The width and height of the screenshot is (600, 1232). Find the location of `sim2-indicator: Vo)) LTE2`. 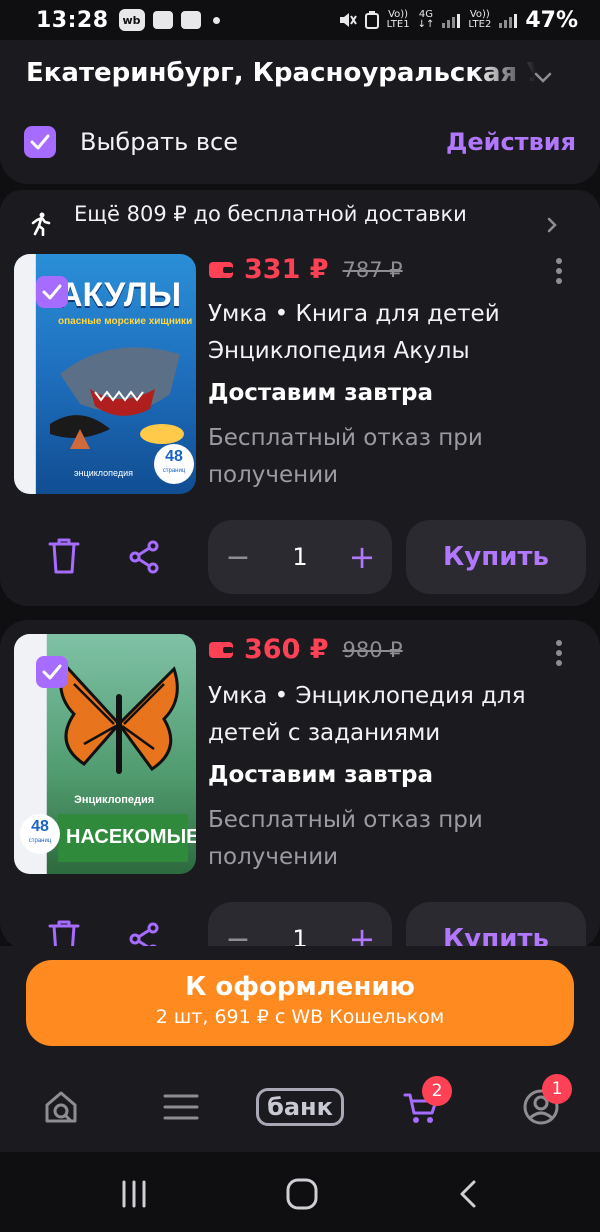

sim2-indicator: Vo)) LTE2 is located at coordinates (480, 19).